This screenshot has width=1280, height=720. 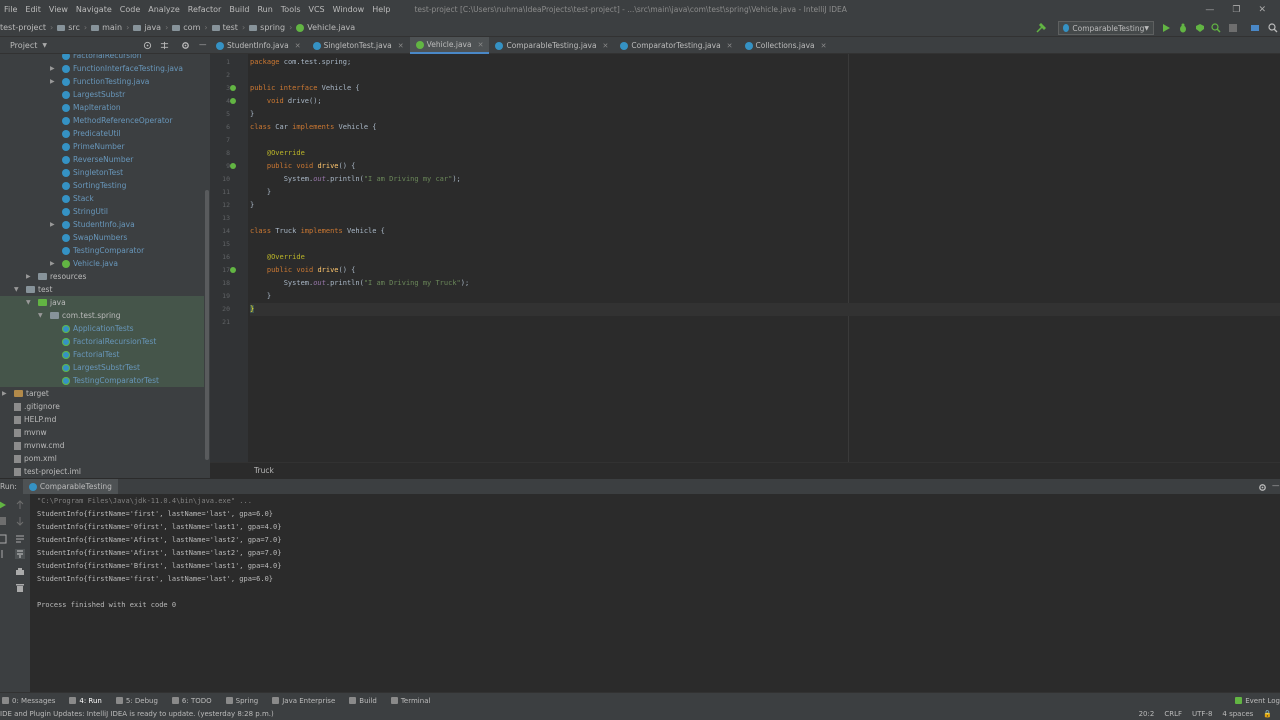 I want to click on scroll-to-end-icon, so click(x=20, y=554).